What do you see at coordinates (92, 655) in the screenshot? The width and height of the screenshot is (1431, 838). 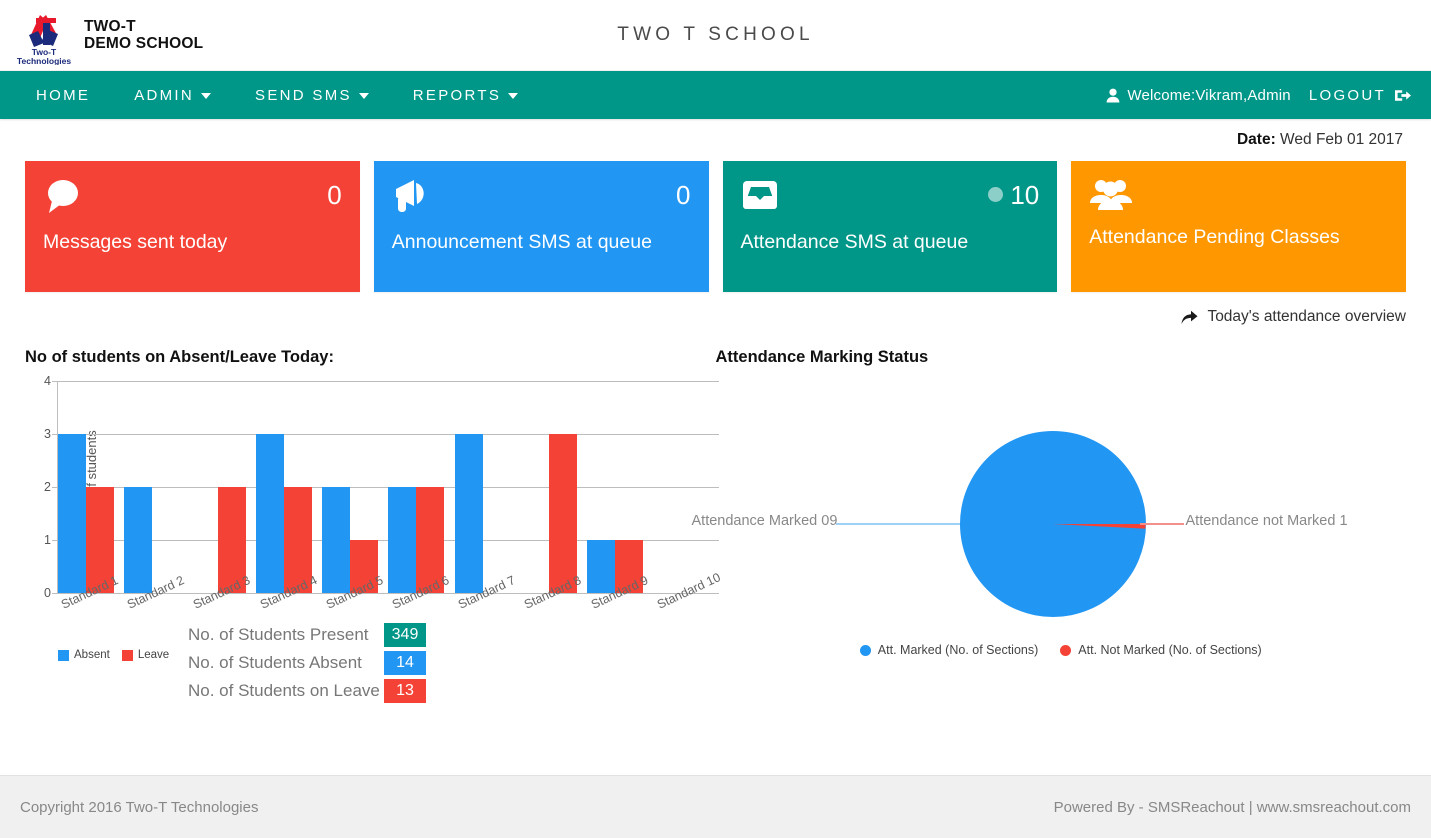 I see `legend-label-absent: Absent` at bounding box center [92, 655].